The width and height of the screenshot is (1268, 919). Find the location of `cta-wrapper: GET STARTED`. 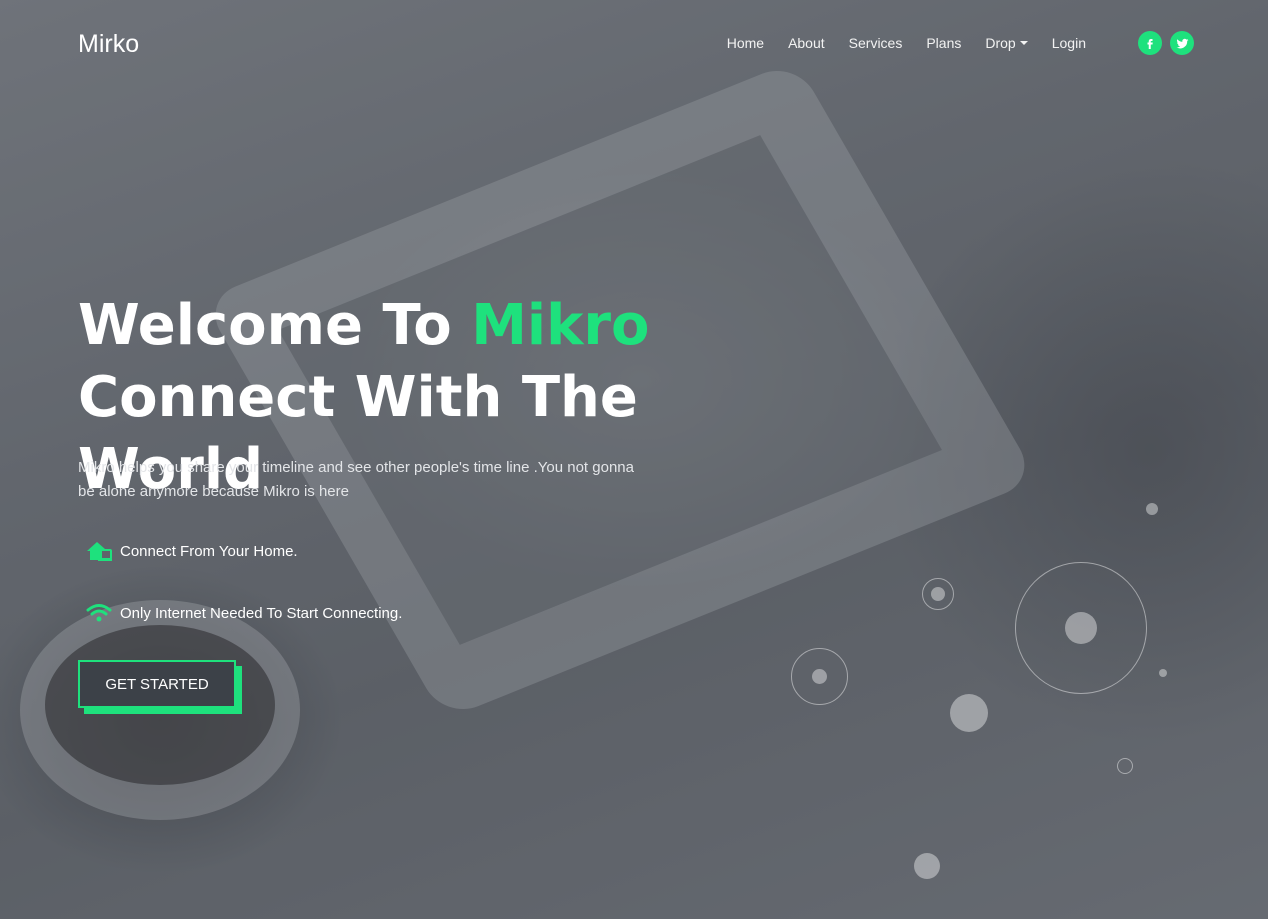

cta-wrapper: GET STARTED is located at coordinates (160, 687).